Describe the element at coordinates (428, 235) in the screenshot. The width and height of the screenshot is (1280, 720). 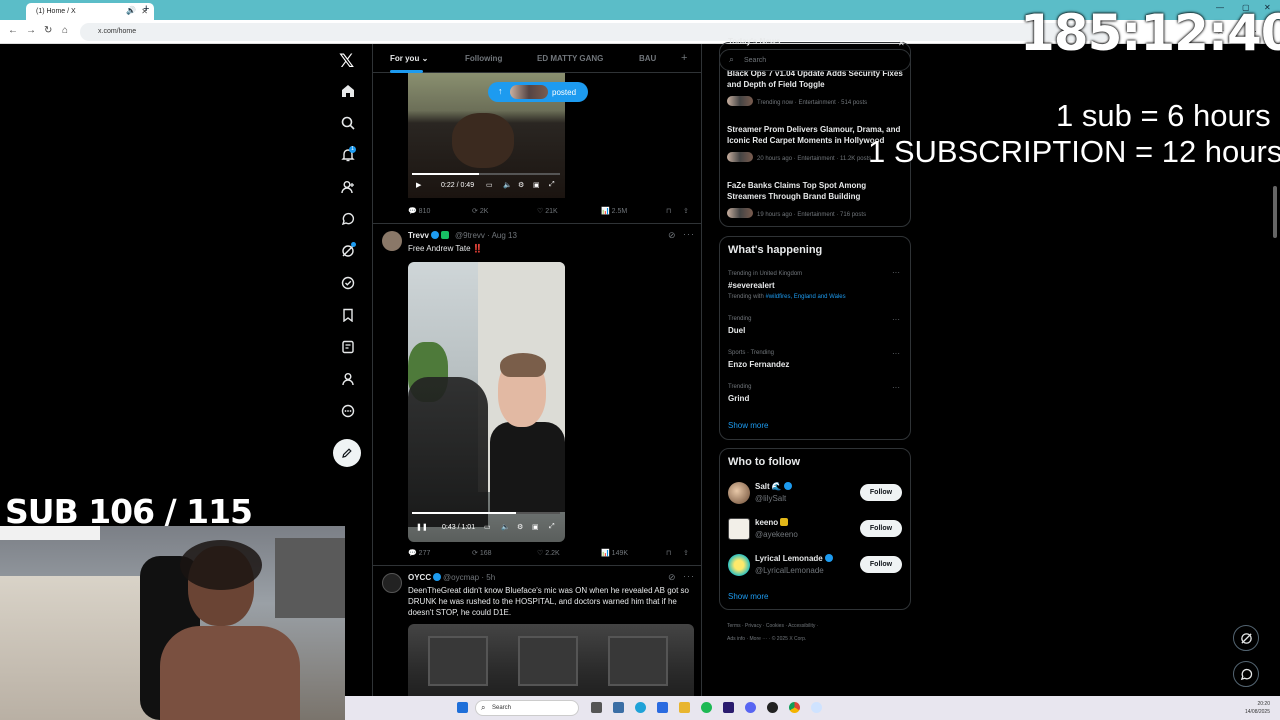
I see `tweet-author: Trevv` at that location.